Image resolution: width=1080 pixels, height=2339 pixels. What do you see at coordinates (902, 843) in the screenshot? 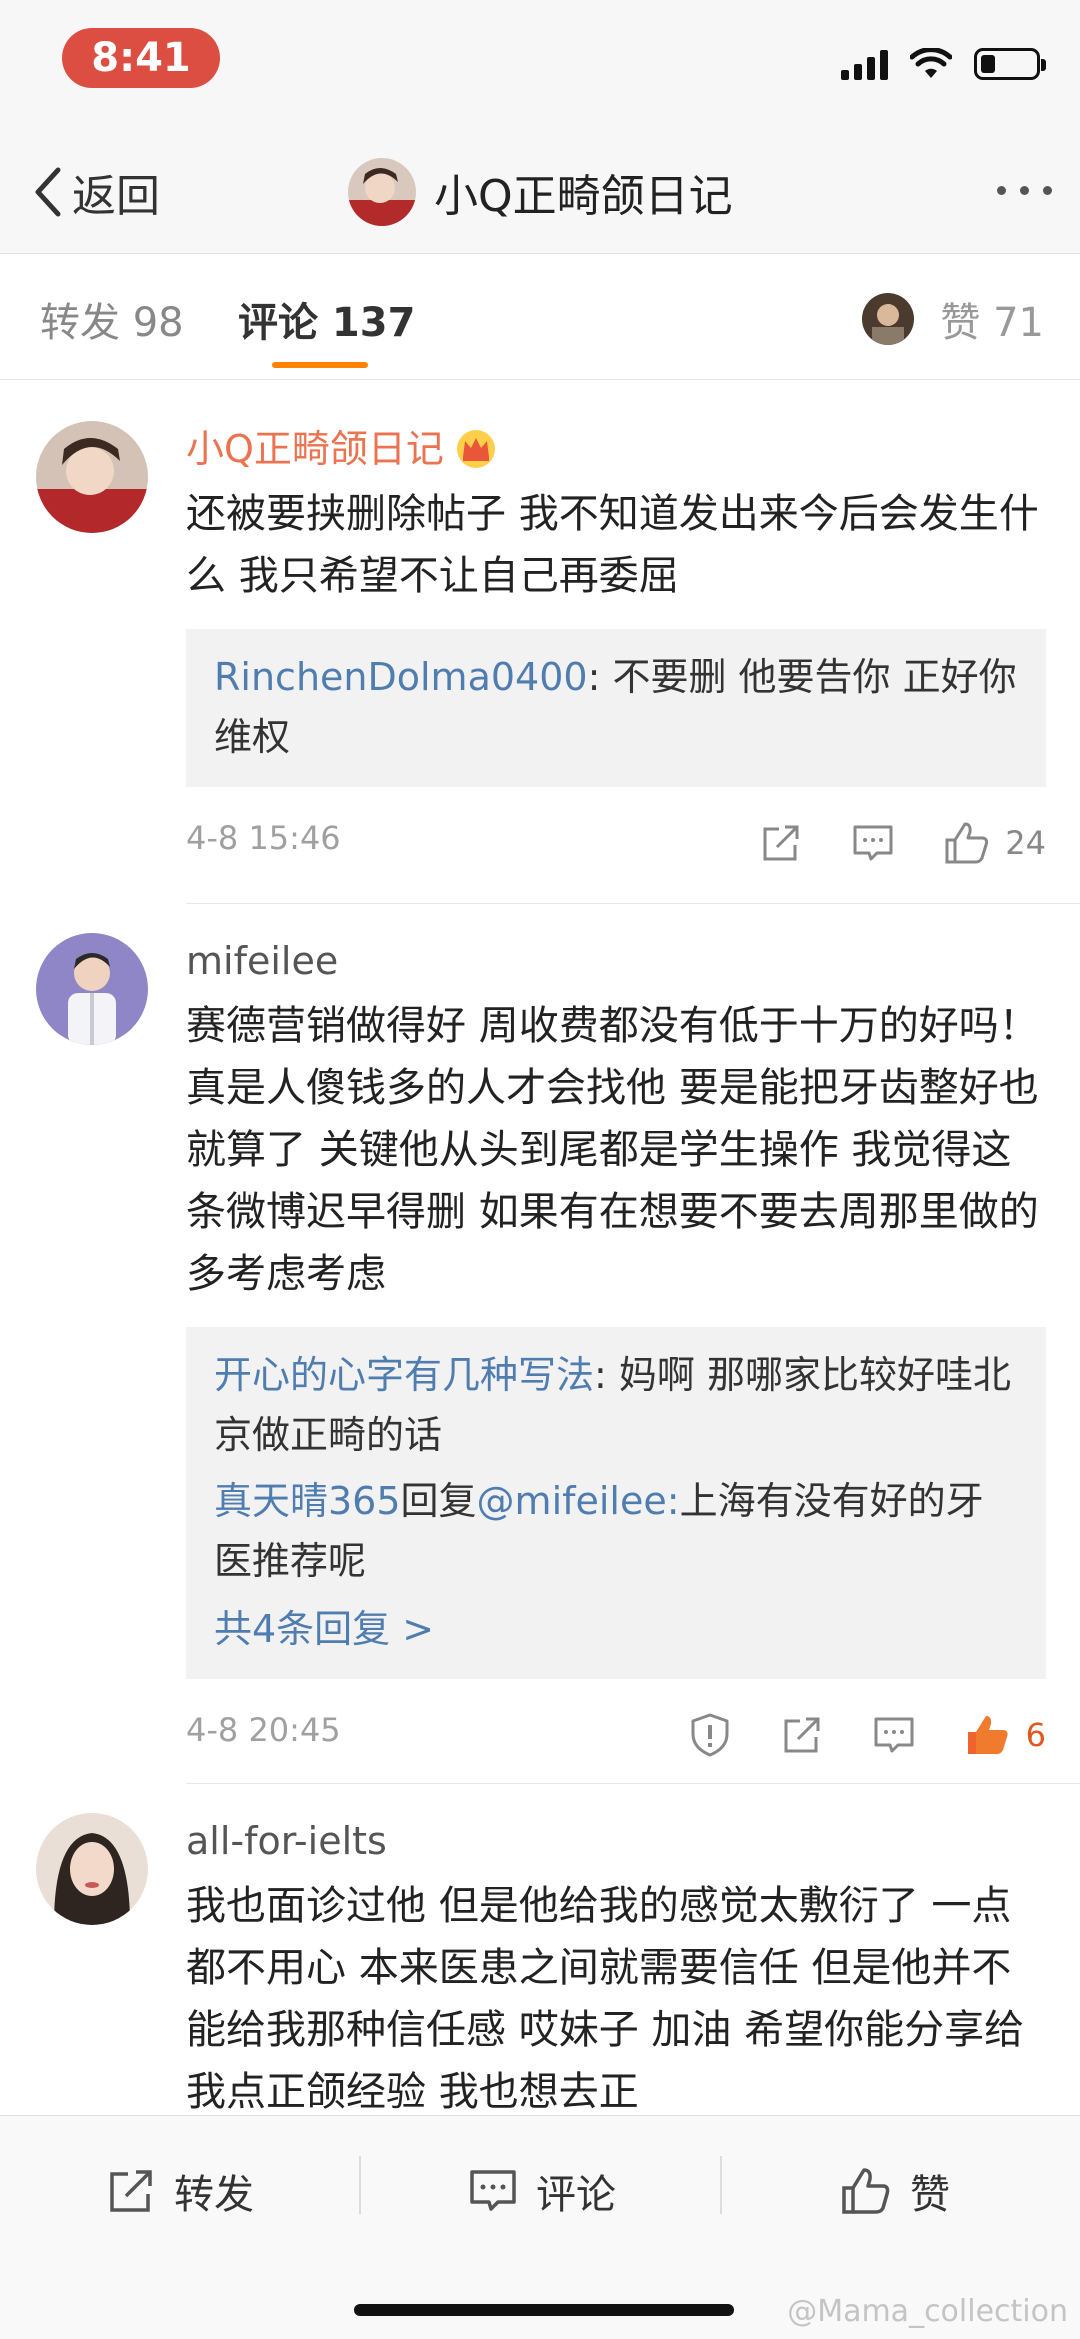
I see `comment-actions: 24` at bounding box center [902, 843].